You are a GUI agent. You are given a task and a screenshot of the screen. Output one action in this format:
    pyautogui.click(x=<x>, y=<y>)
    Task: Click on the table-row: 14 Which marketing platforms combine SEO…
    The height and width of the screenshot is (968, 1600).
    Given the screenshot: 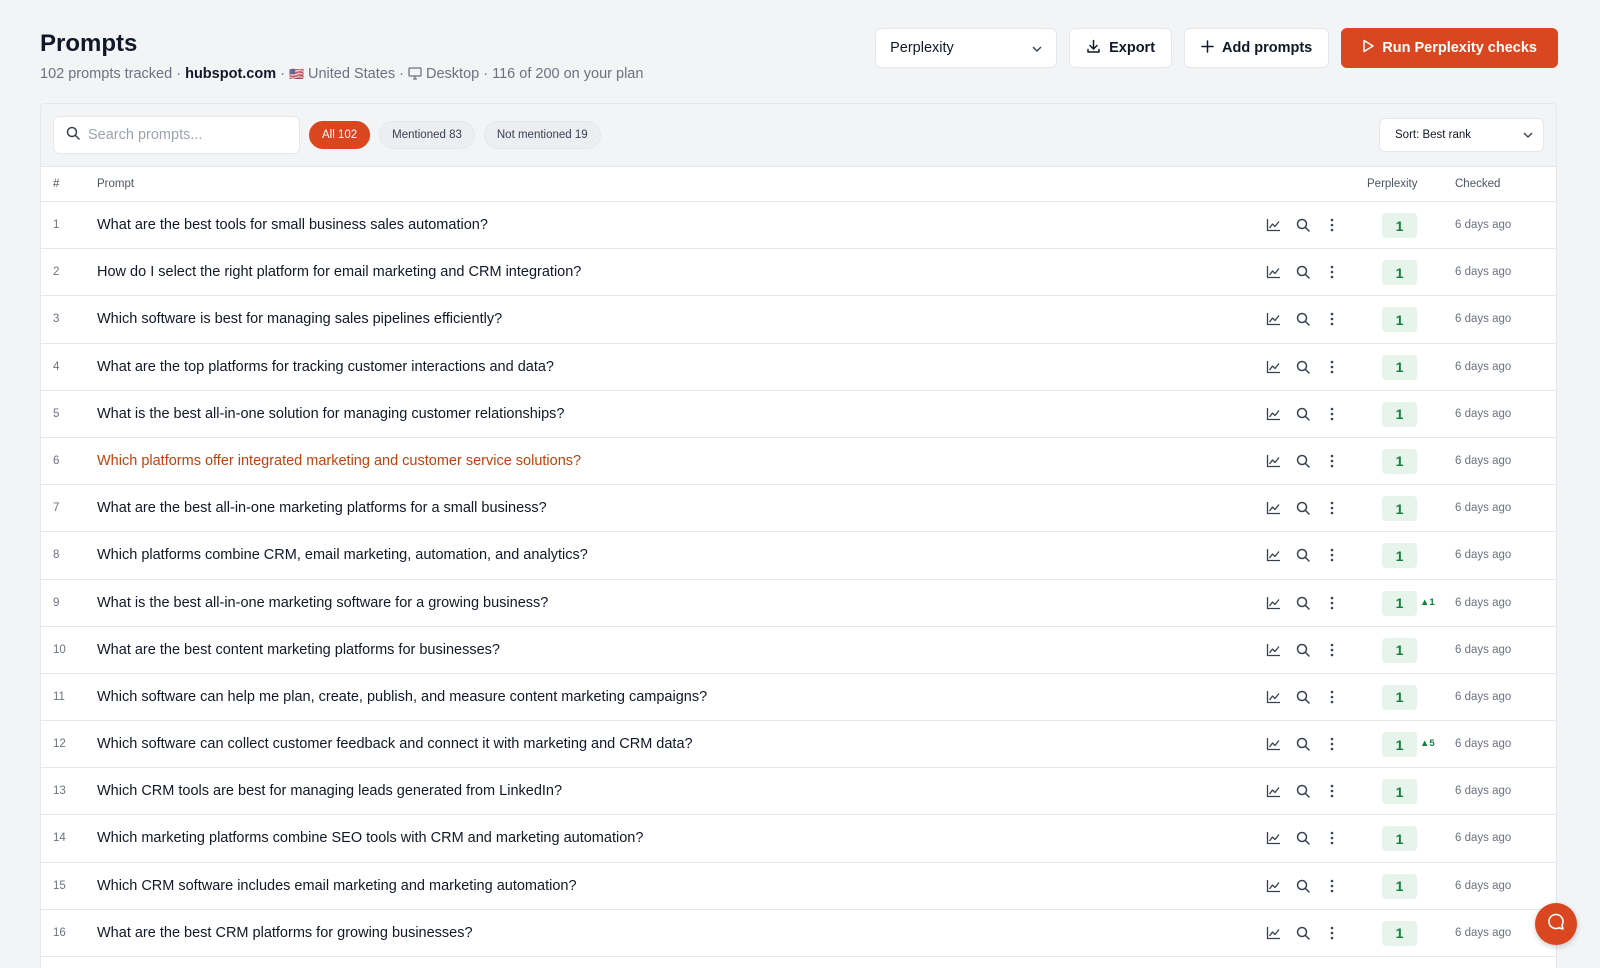 What is the action you would take?
    pyautogui.click(x=798, y=839)
    